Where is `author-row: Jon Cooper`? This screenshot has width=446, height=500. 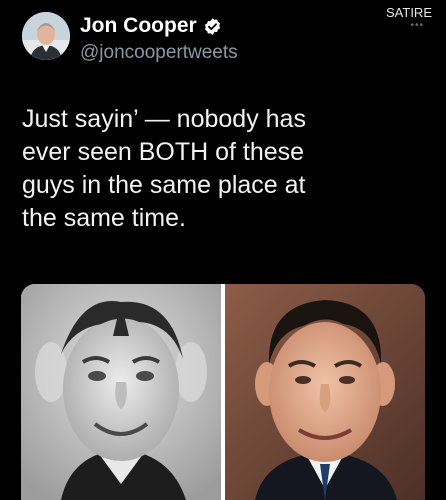
author-row: Jon Cooper is located at coordinates (151, 26).